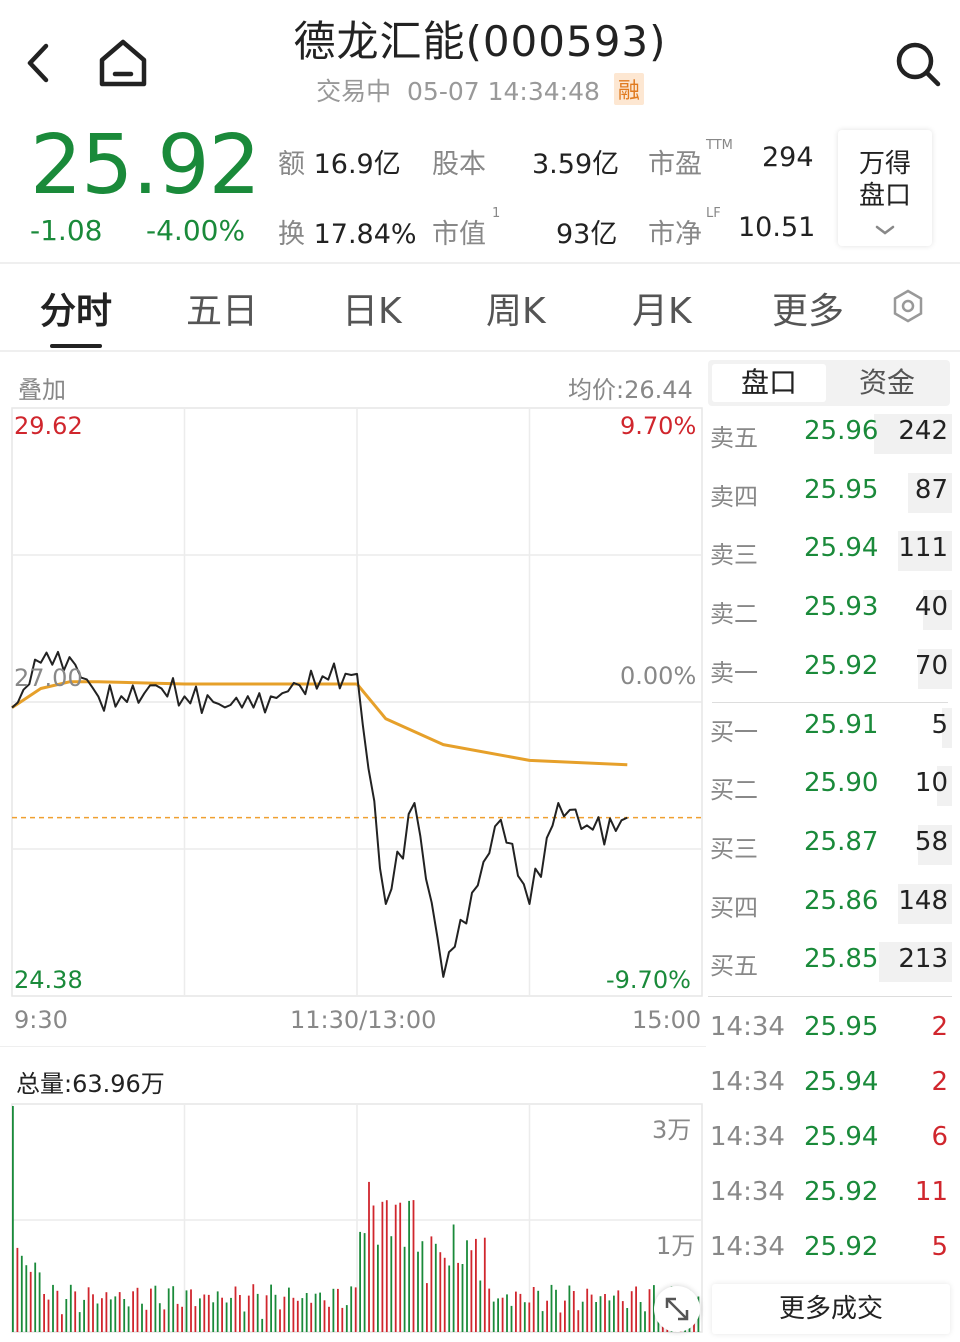 The image size is (960, 1342). Describe the element at coordinates (675, 234) in the screenshot. I see `pb-label: 市净` at that location.